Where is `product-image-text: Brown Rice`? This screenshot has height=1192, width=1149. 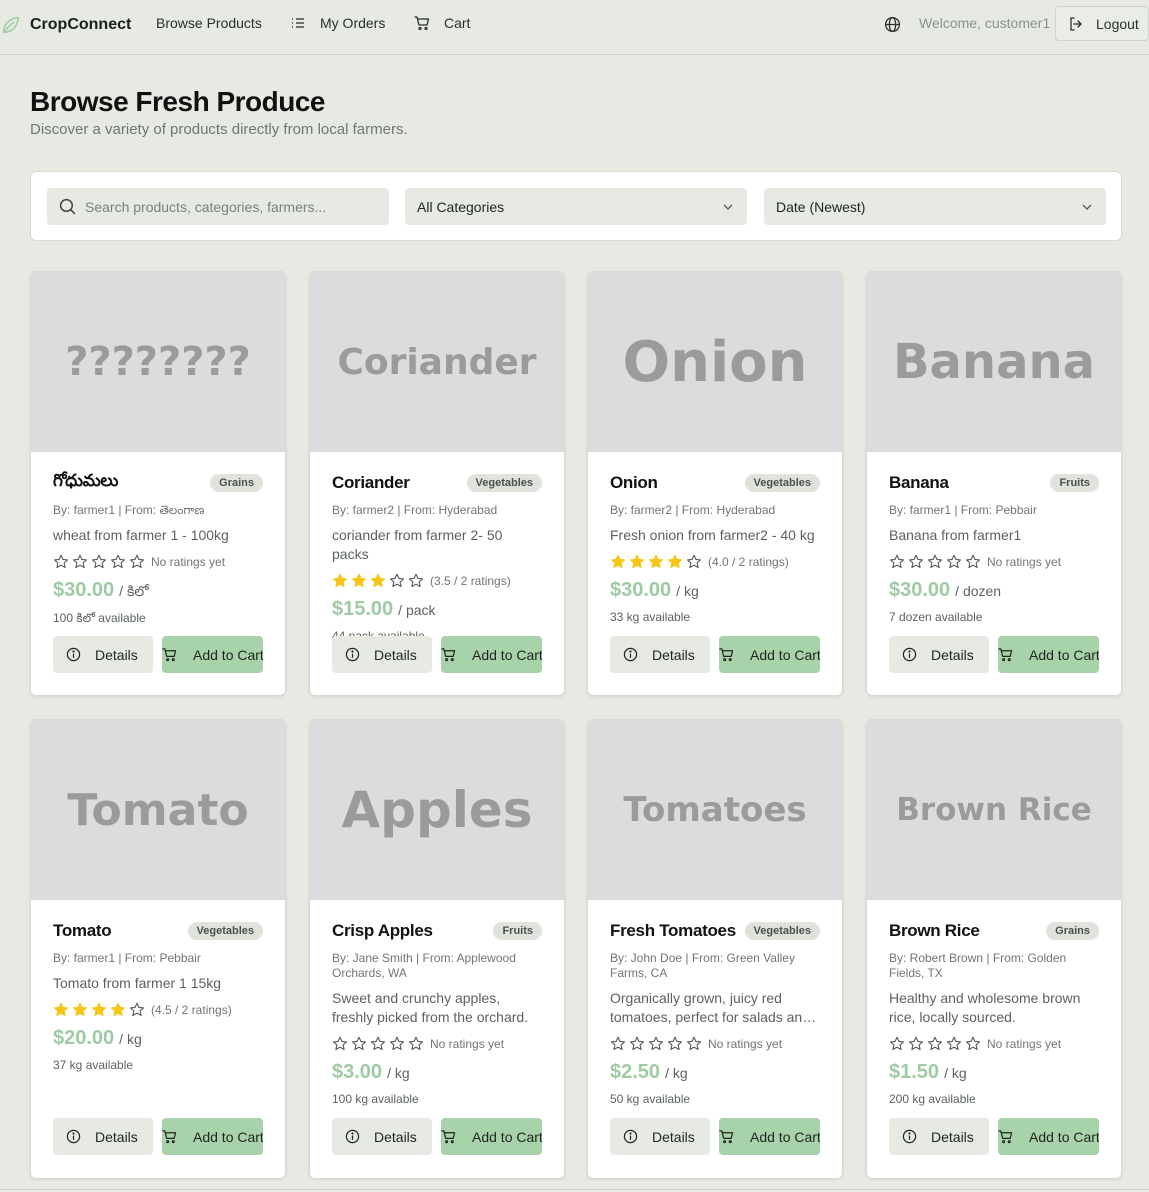
product-image-text: Brown Rice is located at coordinates (994, 810).